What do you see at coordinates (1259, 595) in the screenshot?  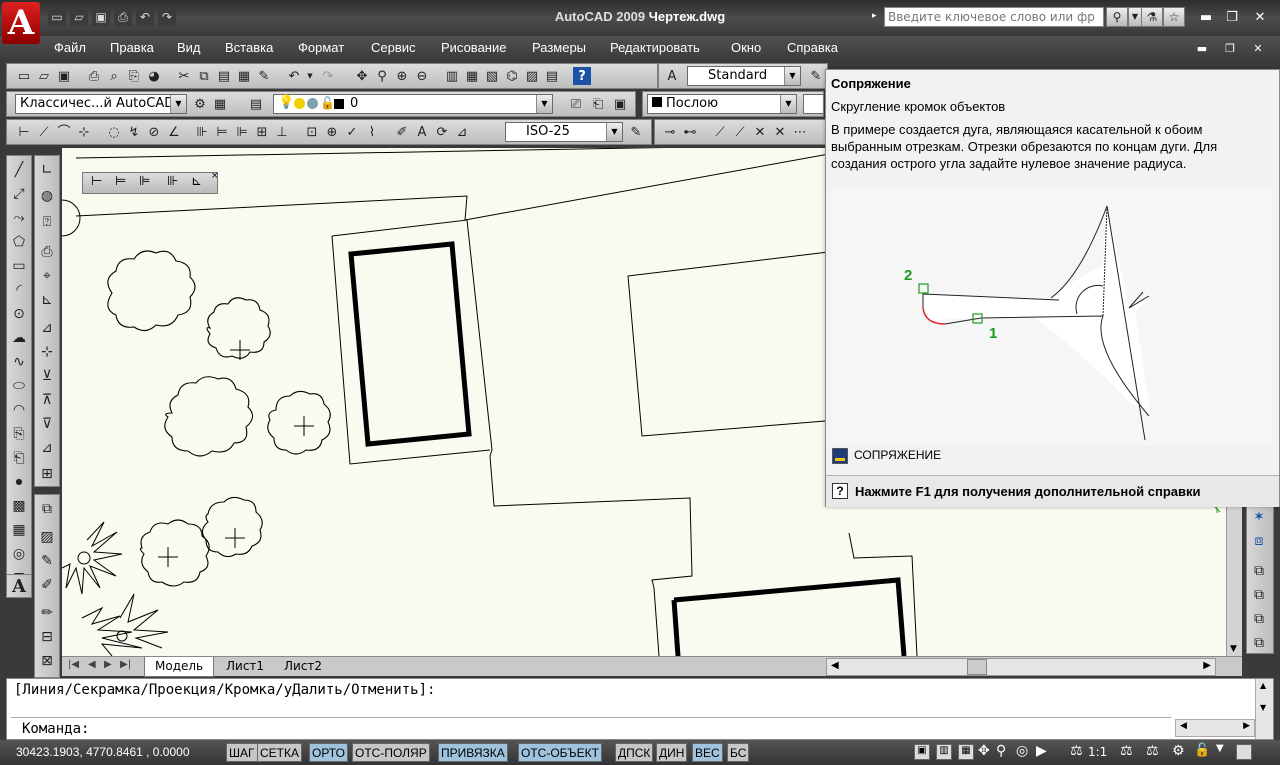 I see `send-back-icon: ⧉` at bounding box center [1259, 595].